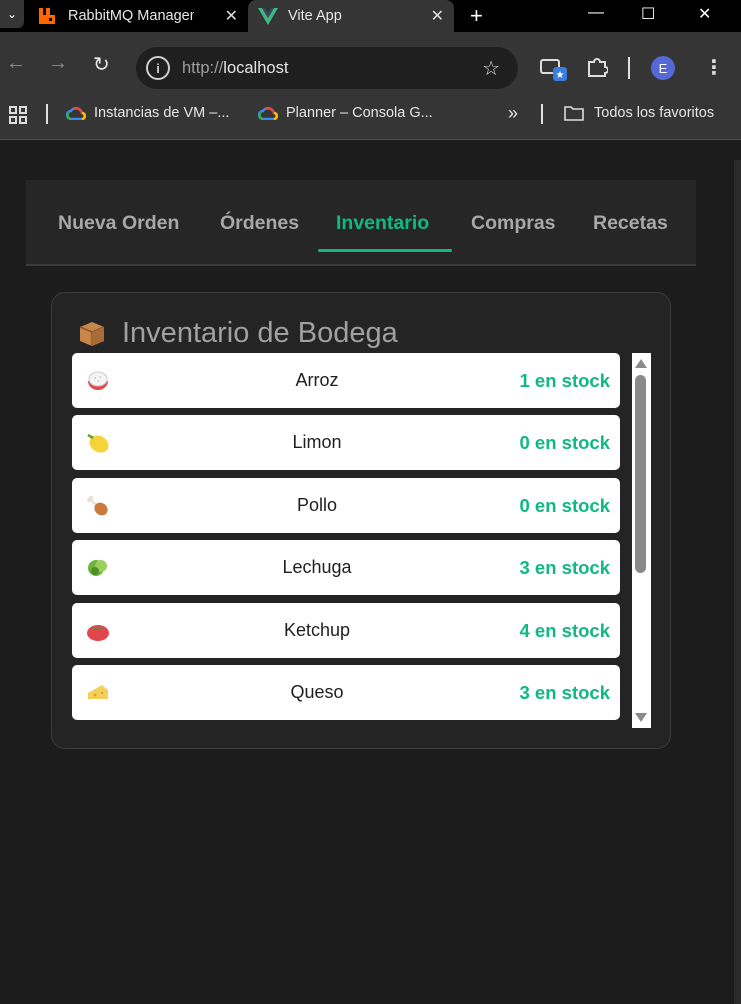 The image size is (741, 1004). I want to click on all-bookmarks-folder: Todos los favoritos, so click(639, 113).